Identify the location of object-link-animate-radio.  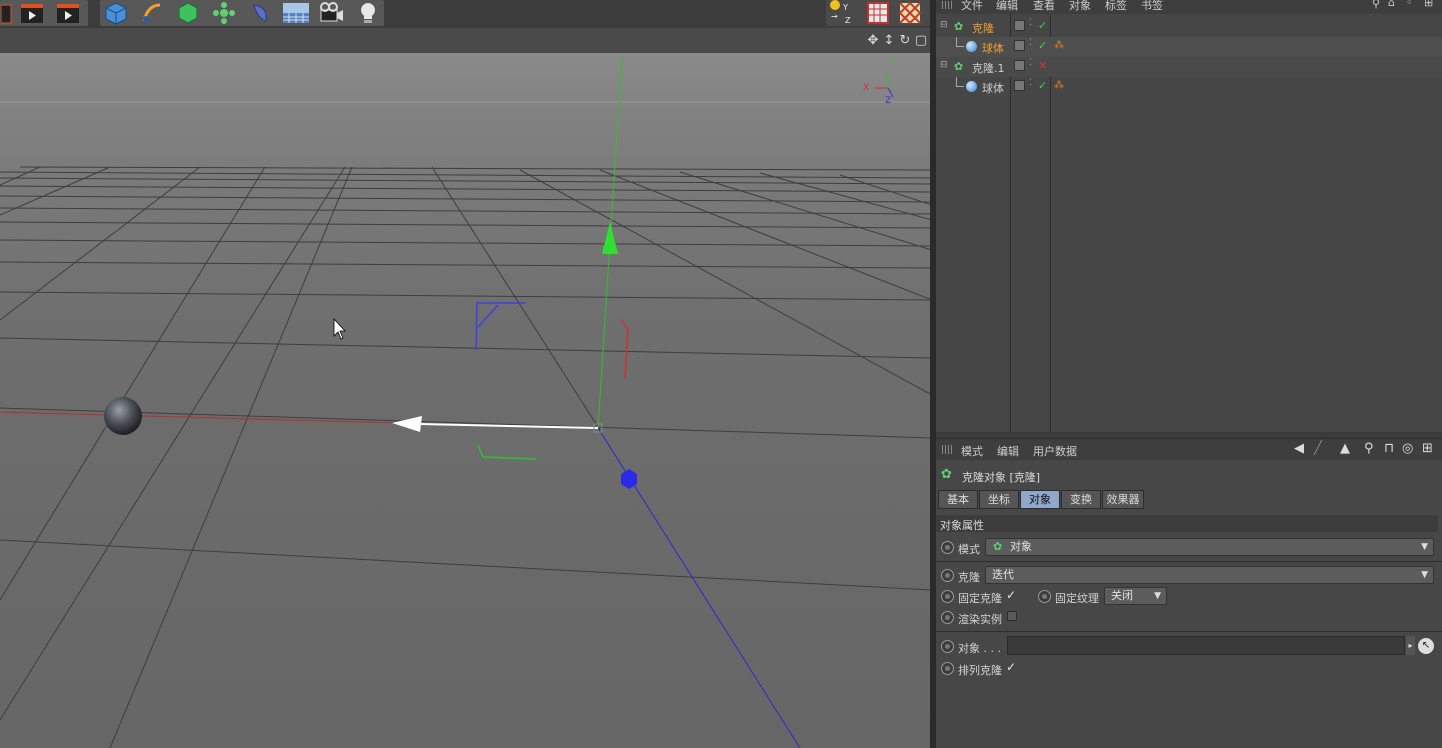
(947, 646).